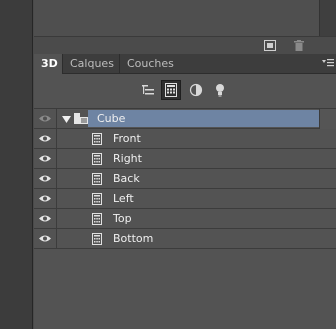 The width and height of the screenshot is (336, 329). Describe the element at coordinates (185, 45) in the screenshot. I see `upper-panel-footer` at that location.